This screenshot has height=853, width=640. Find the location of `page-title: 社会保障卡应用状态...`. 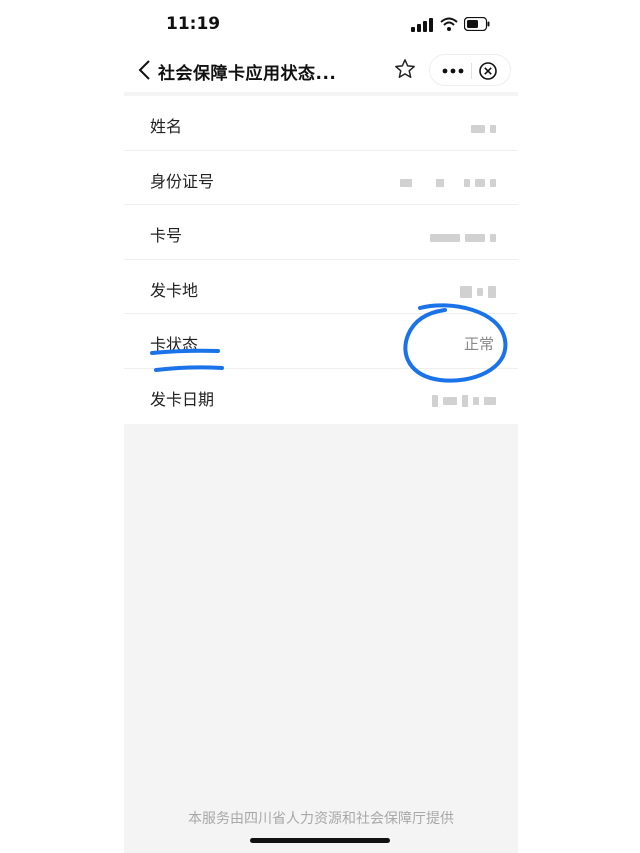

page-title: 社会保障卡应用状态... is located at coordinates (247, 74).